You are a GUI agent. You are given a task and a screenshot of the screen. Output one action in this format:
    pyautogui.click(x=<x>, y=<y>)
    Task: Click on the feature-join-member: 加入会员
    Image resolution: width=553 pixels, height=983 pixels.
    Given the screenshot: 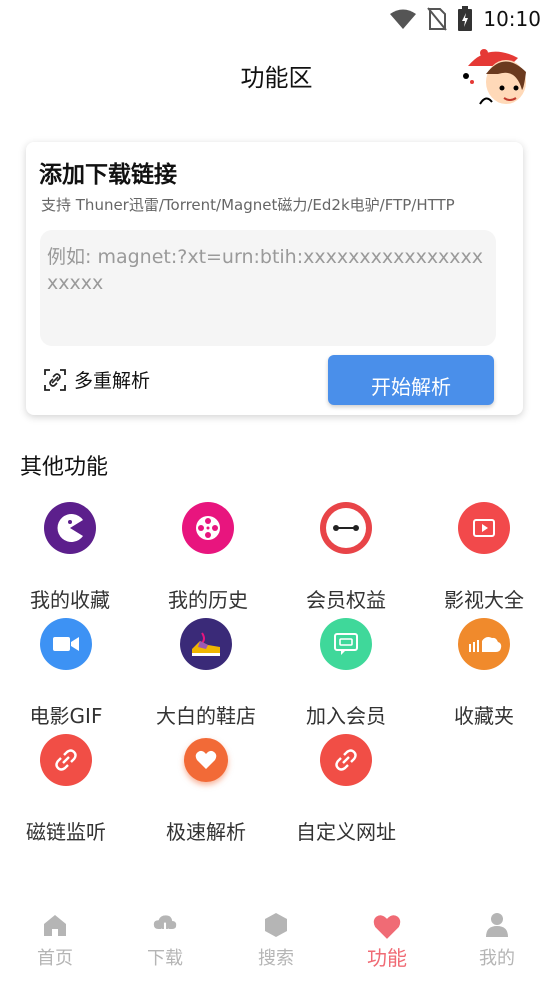 What is the action you would take?
    pyautogui.click(x=346, y=673)
    